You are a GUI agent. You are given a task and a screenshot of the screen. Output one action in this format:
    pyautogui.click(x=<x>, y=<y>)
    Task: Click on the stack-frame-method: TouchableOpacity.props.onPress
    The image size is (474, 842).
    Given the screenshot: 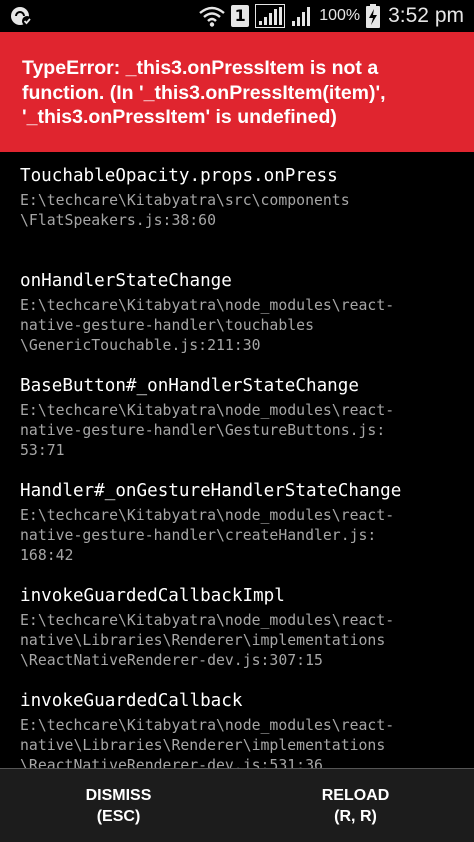 What is the action you would take?
    pyautogui.click(x=179, y=176)
    